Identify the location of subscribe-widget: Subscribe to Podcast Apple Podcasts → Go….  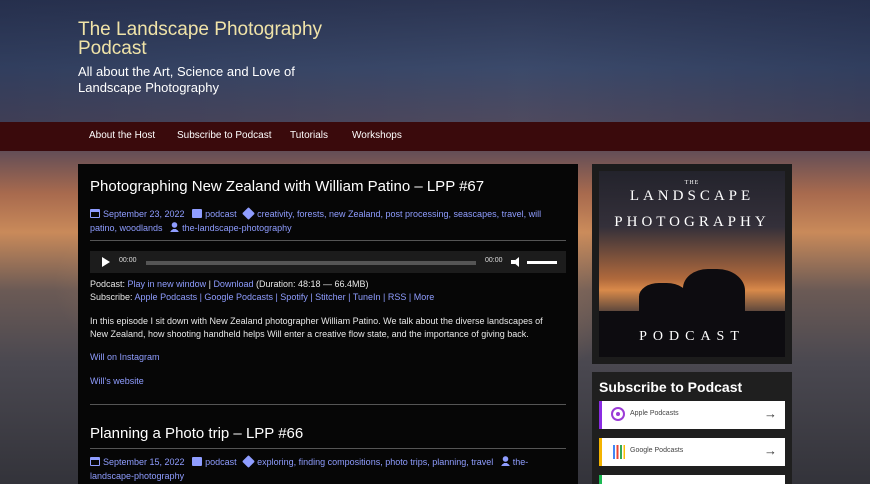
(692, 428).